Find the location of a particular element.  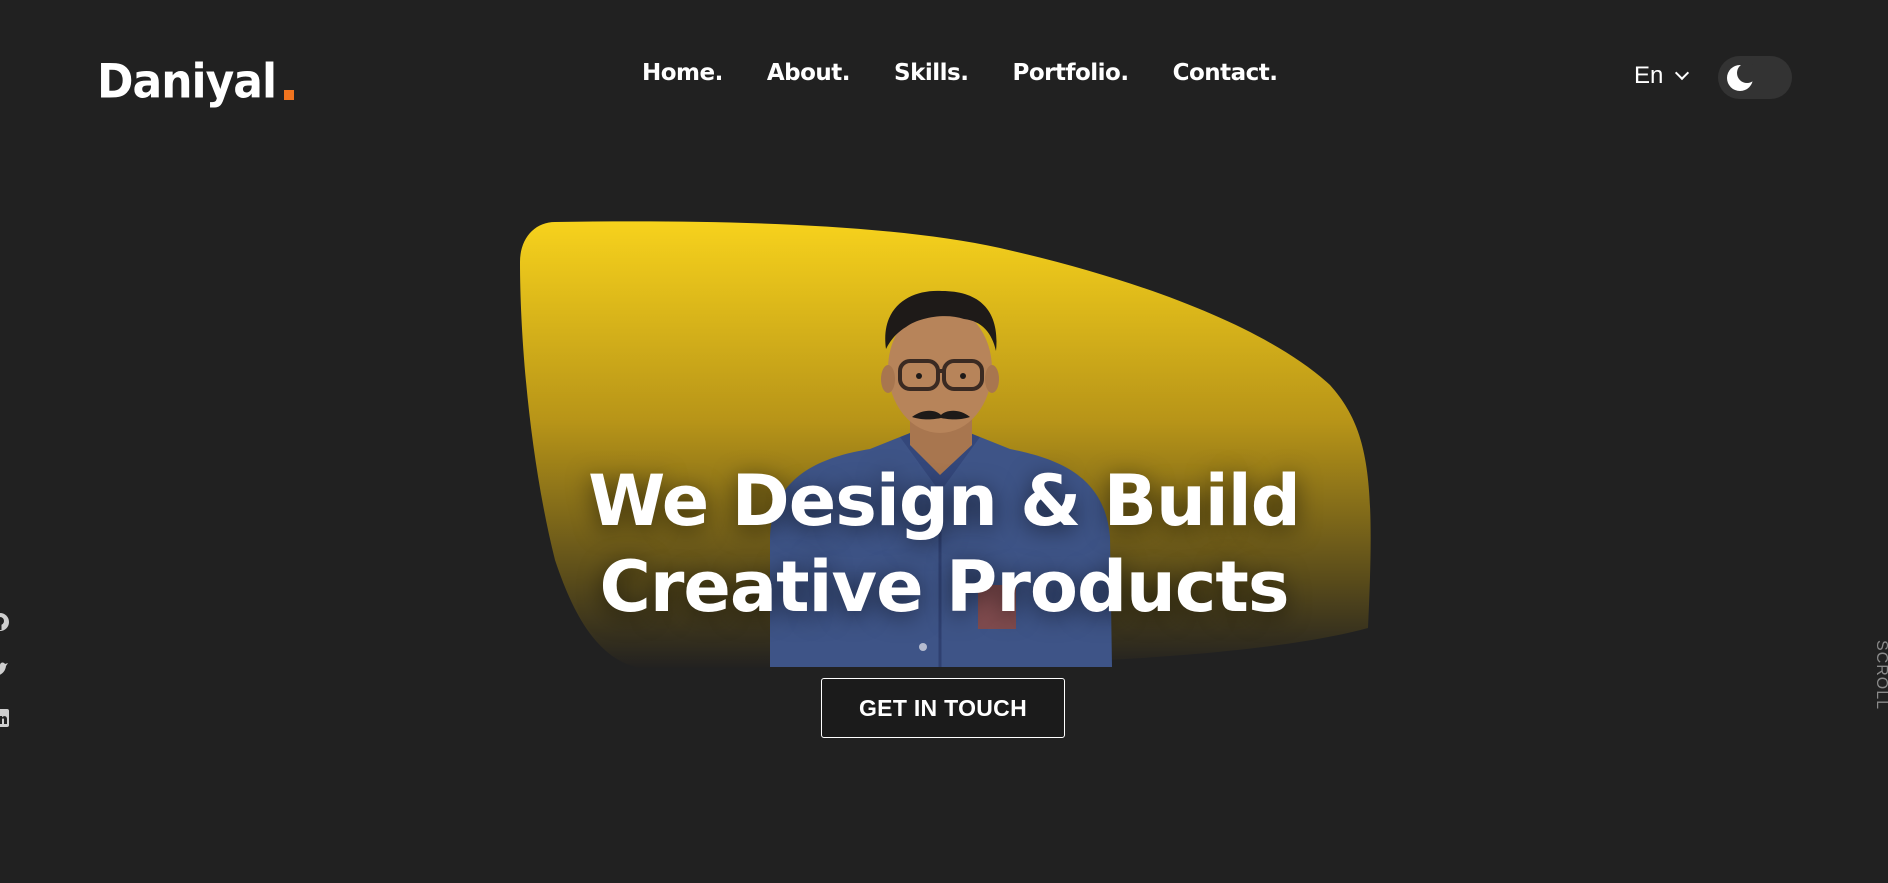

twitter-icon is located at coordinates (5, 670).